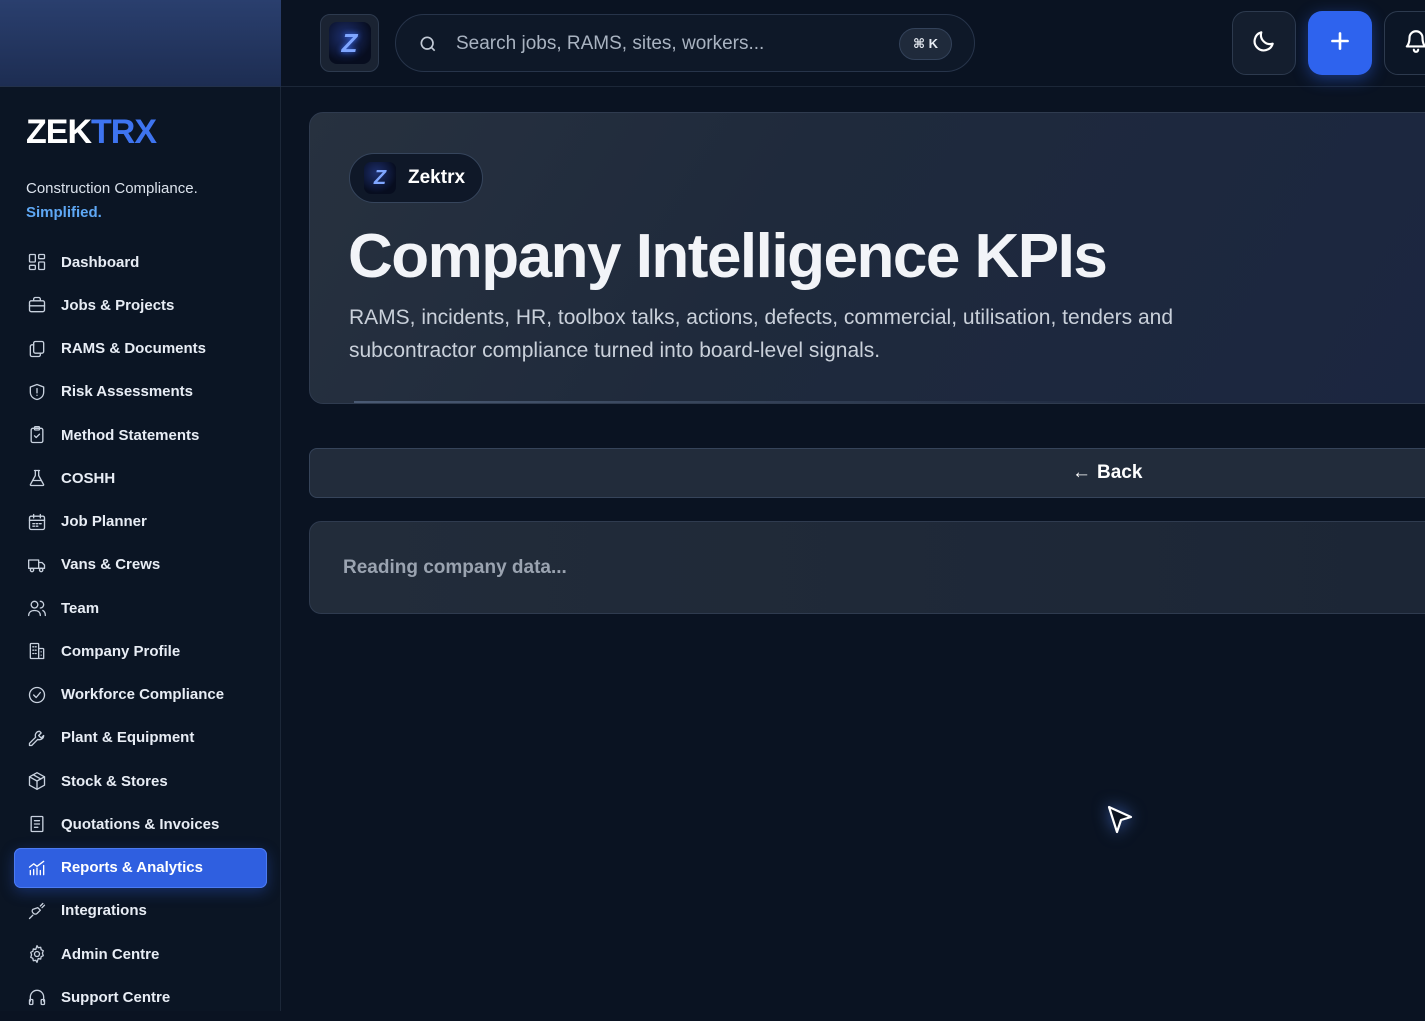  I want to click on box-icon, so click(37, 781).